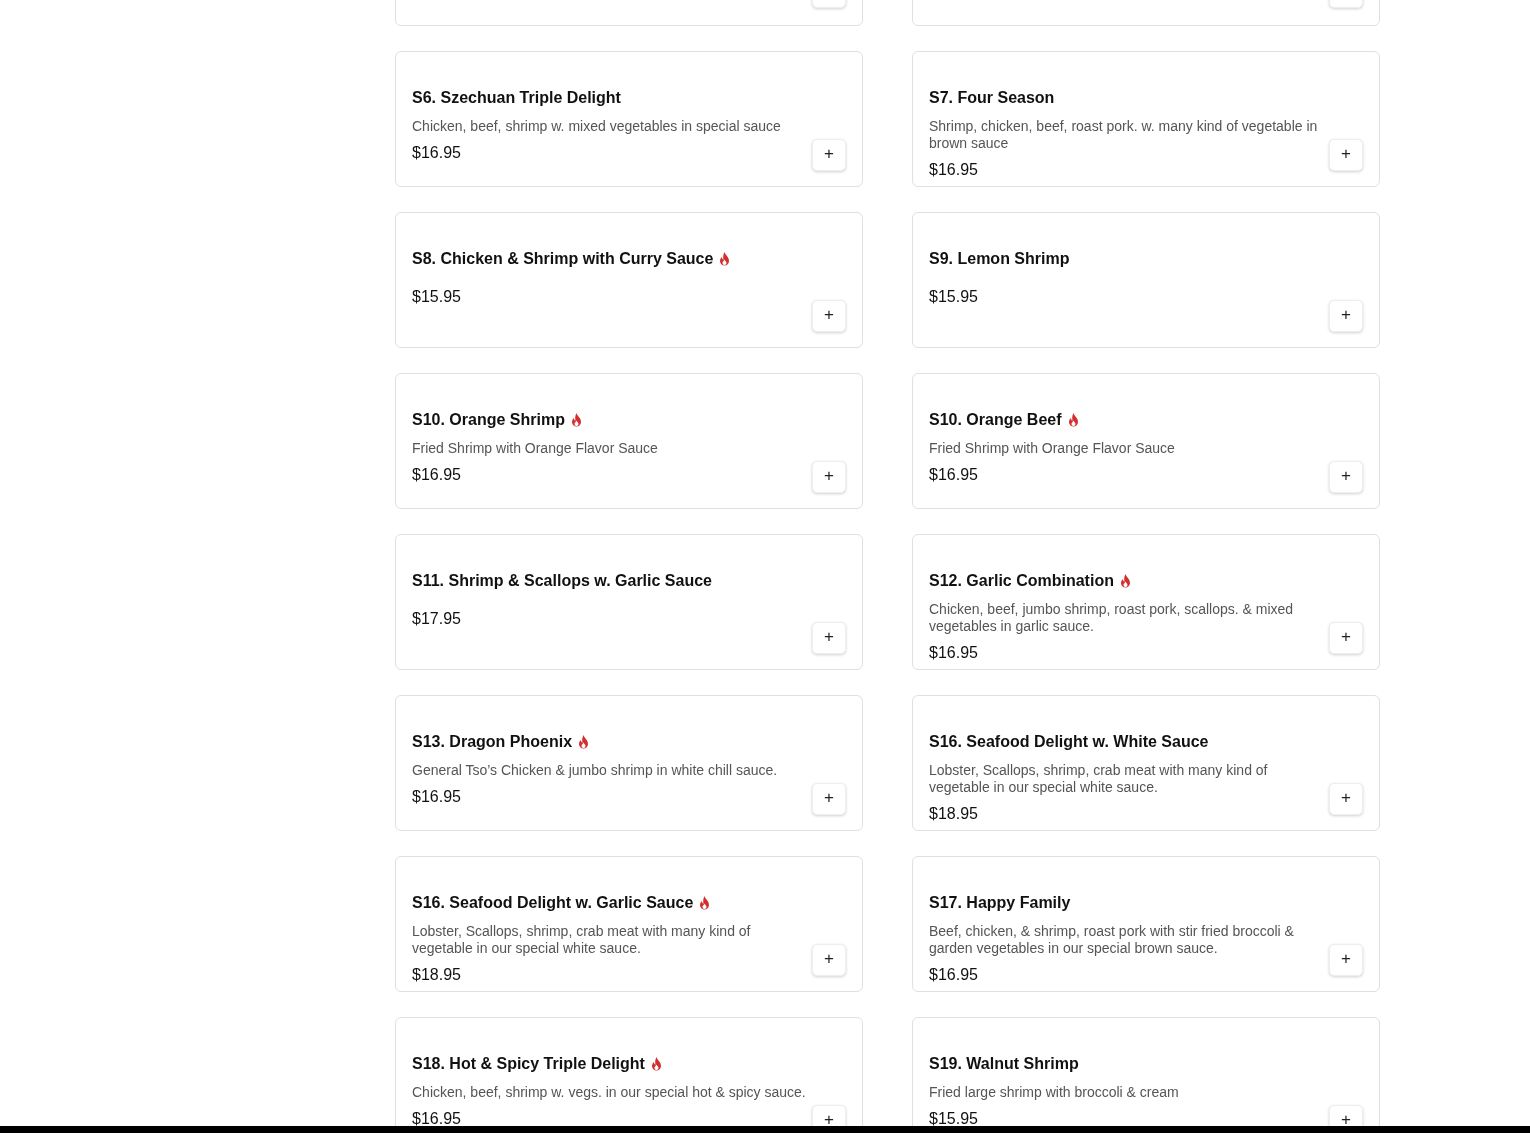 This screenshot has width=1530, height=1133. Describe the element at coordinates (1004, 1064) in the screenshot. I see `dish-name: S19. Walnut Shrimp` at that location.